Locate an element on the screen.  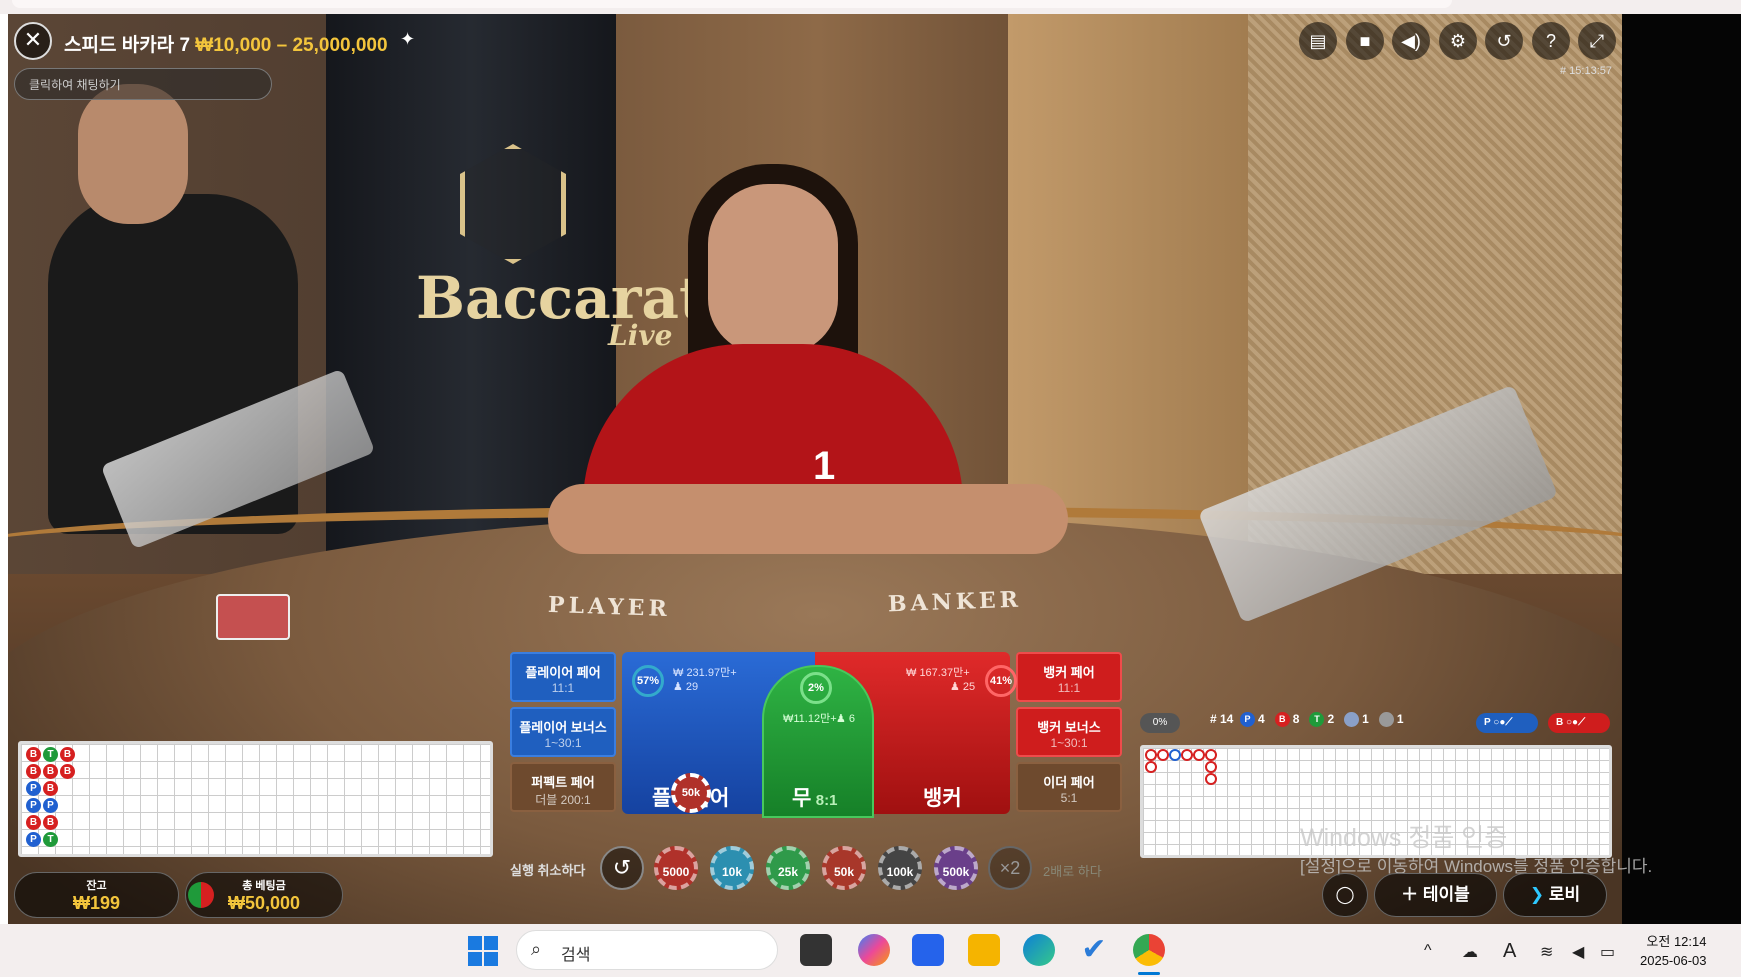
bet-limits: ₩10,000 – 25,000,000 is located at coordinates (291, 45).